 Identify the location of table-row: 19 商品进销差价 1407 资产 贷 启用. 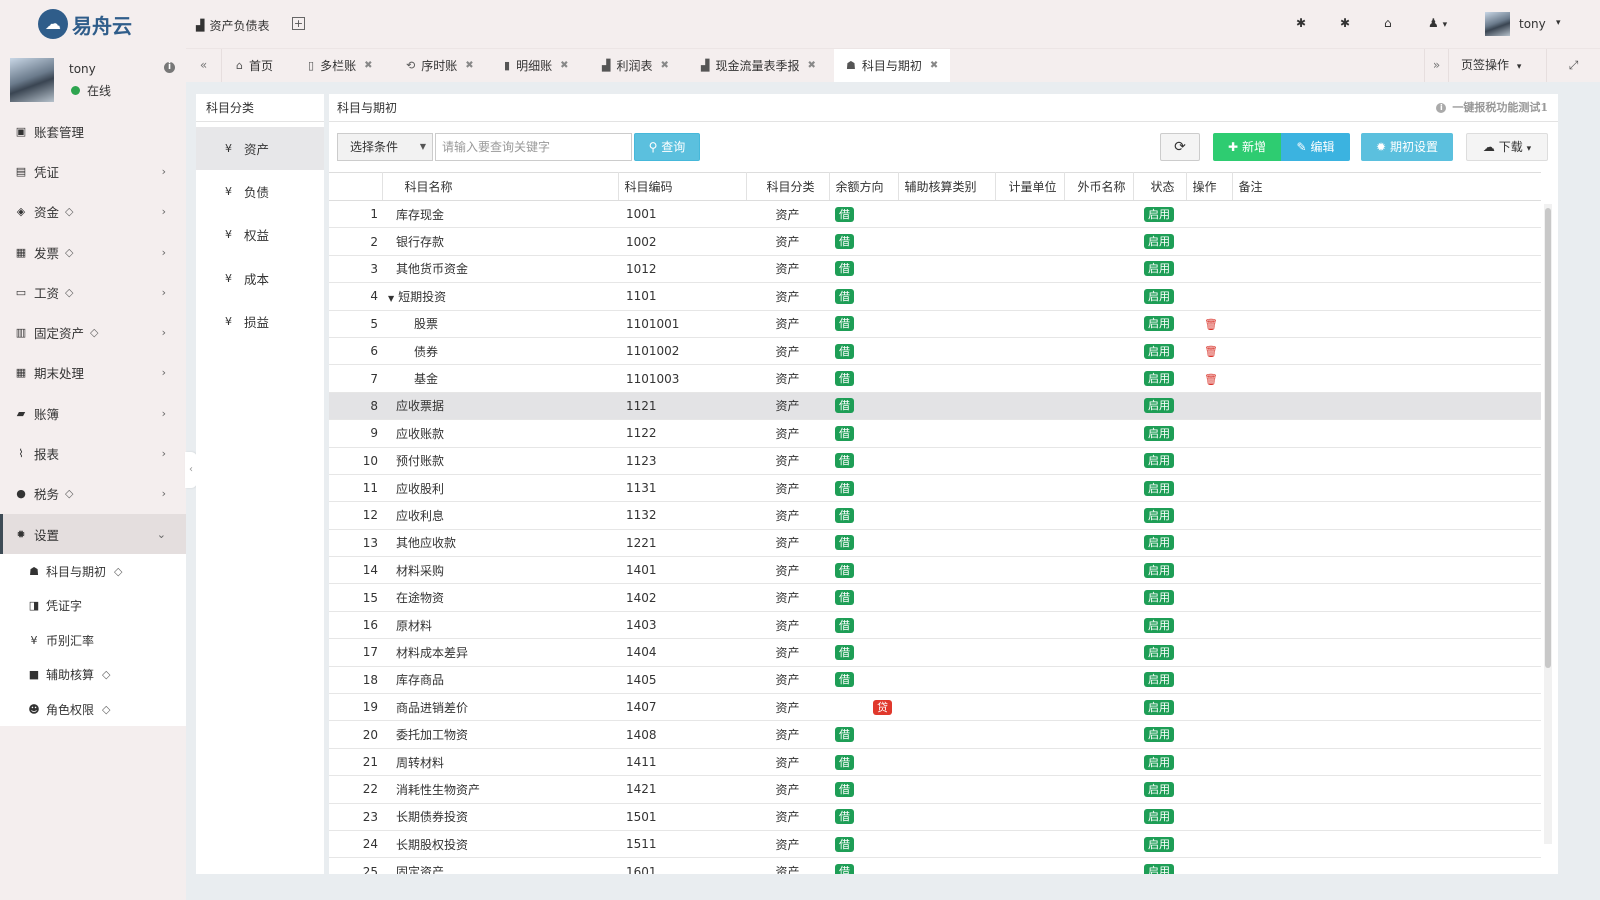
(935, 707).